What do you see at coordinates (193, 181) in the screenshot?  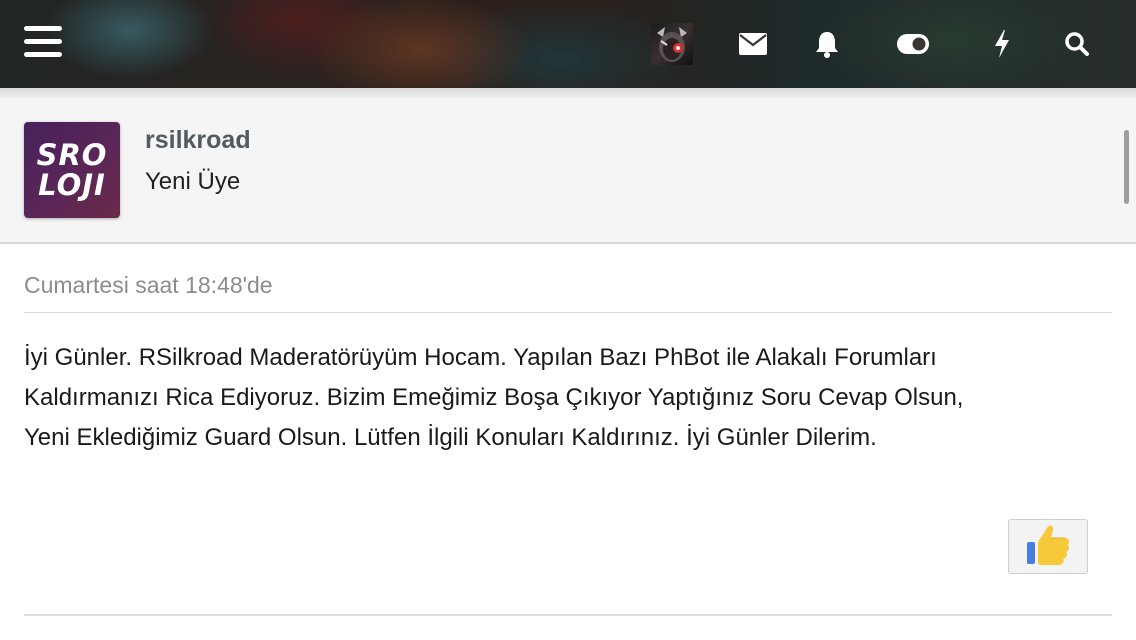 I see `author-title: Yeni Üye` at bounding box center [193, 181].